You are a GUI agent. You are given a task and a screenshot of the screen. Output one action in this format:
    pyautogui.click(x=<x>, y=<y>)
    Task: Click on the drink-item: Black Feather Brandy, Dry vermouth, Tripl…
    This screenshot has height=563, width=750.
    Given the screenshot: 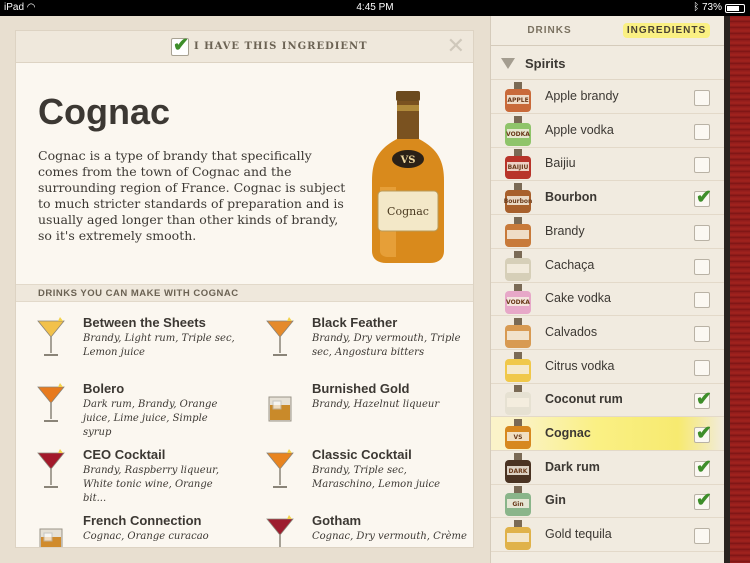 What is the action you would take?
    pyautogui.click(x=369, y=345)
    